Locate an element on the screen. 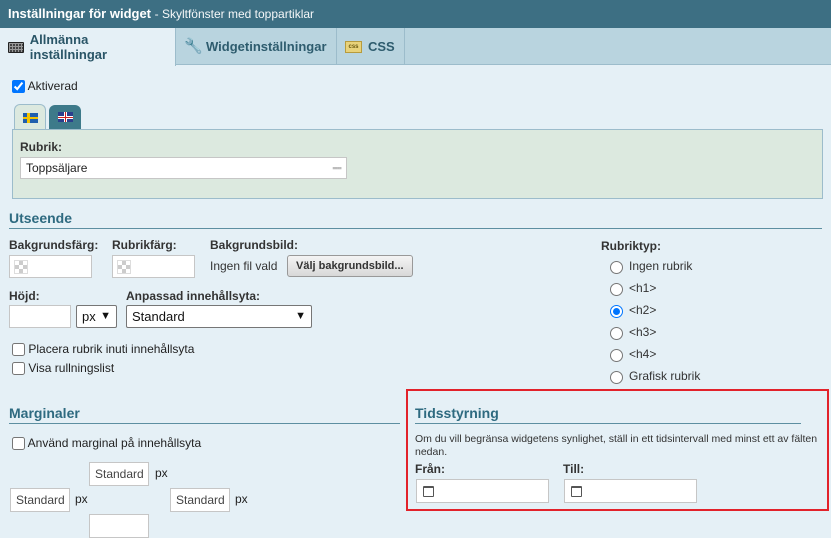 Image resolution: width=831 pixels, height=538 pixels. heading-color-picker is located at coordinates (153, 266).